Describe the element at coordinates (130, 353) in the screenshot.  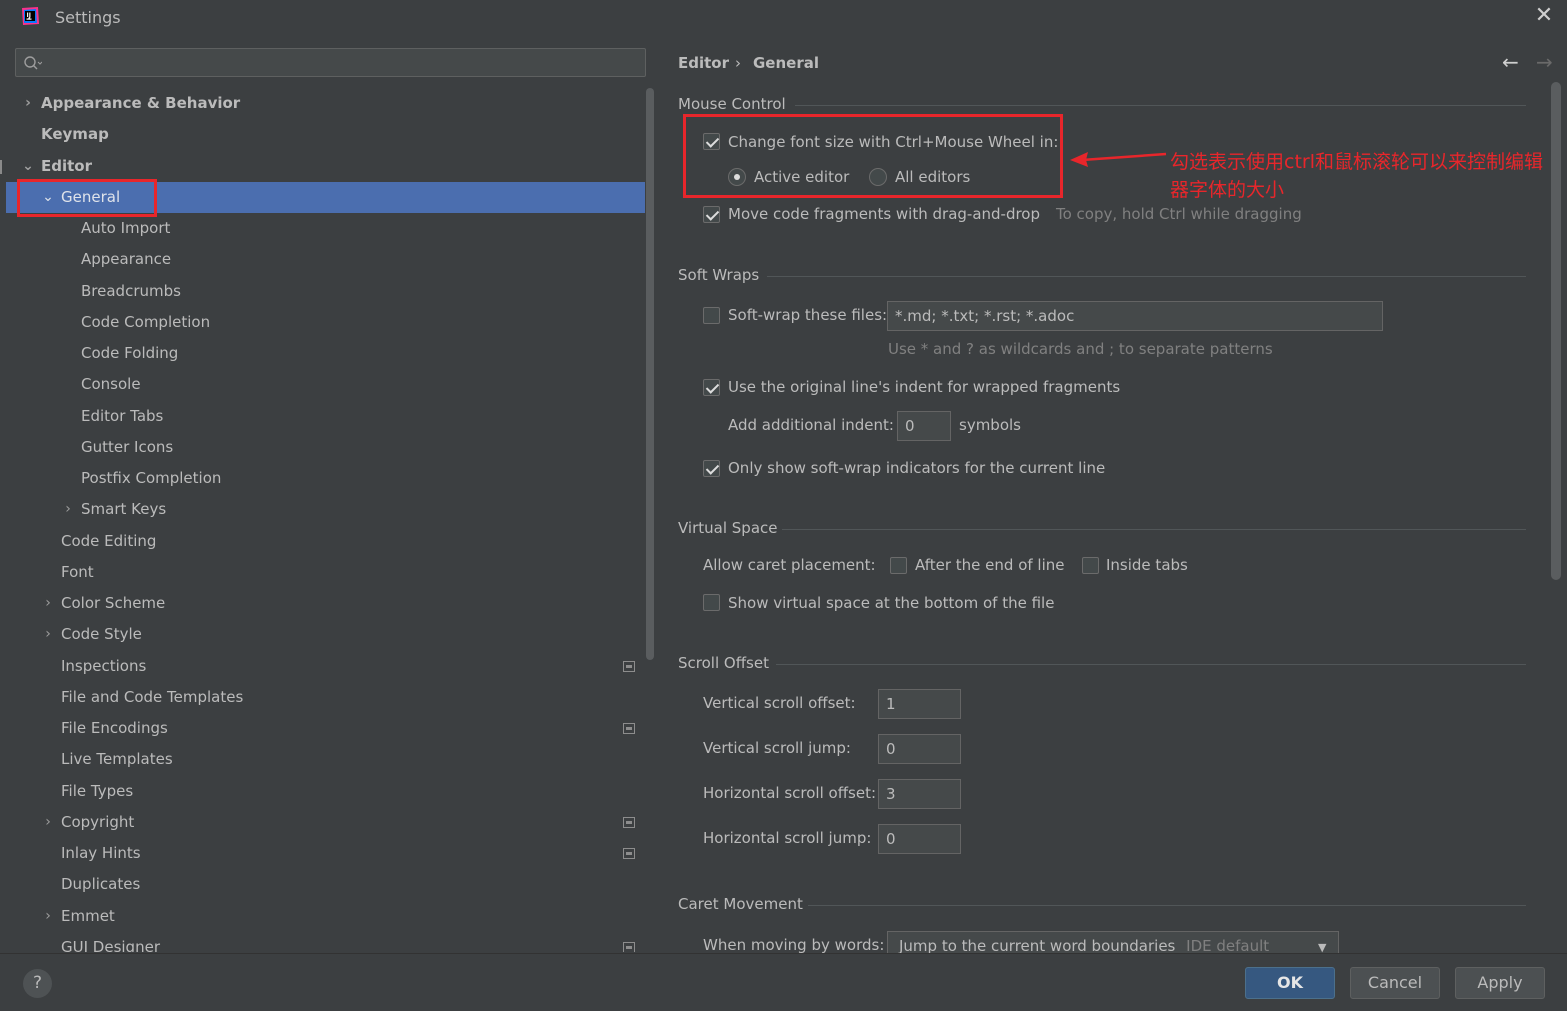
I see `tree-item-label: Code Folding` at that location.